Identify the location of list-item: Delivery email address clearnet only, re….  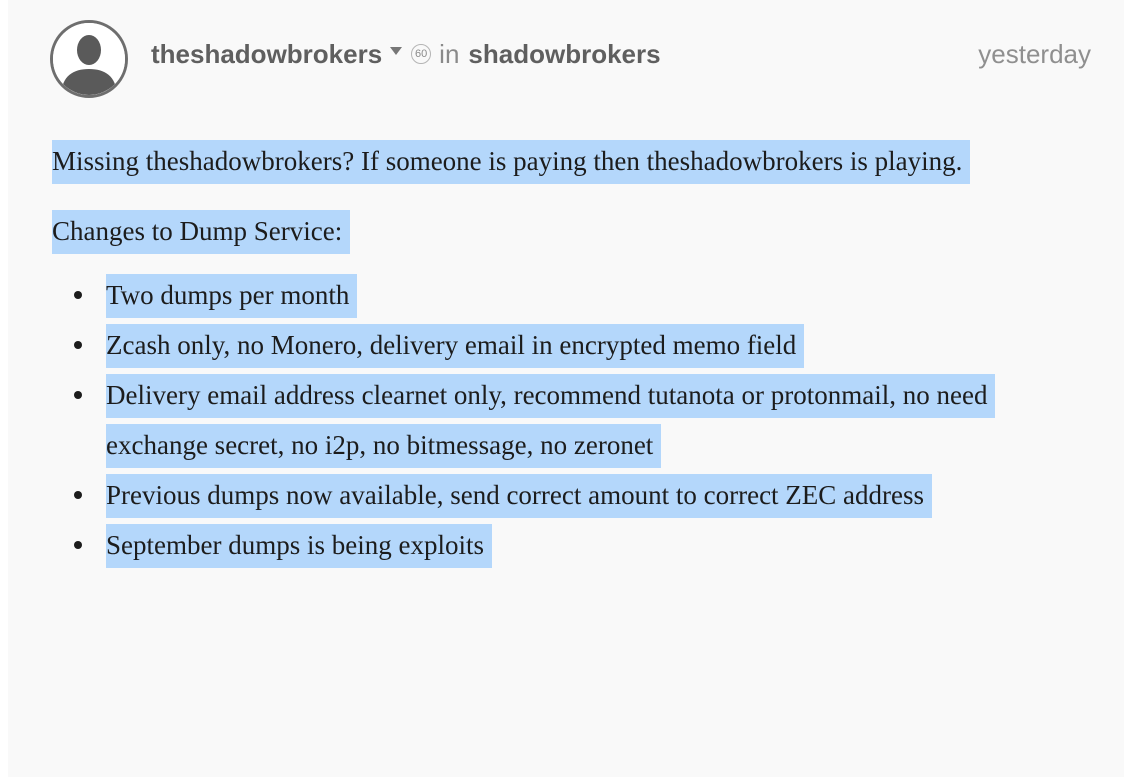
(597, 420).